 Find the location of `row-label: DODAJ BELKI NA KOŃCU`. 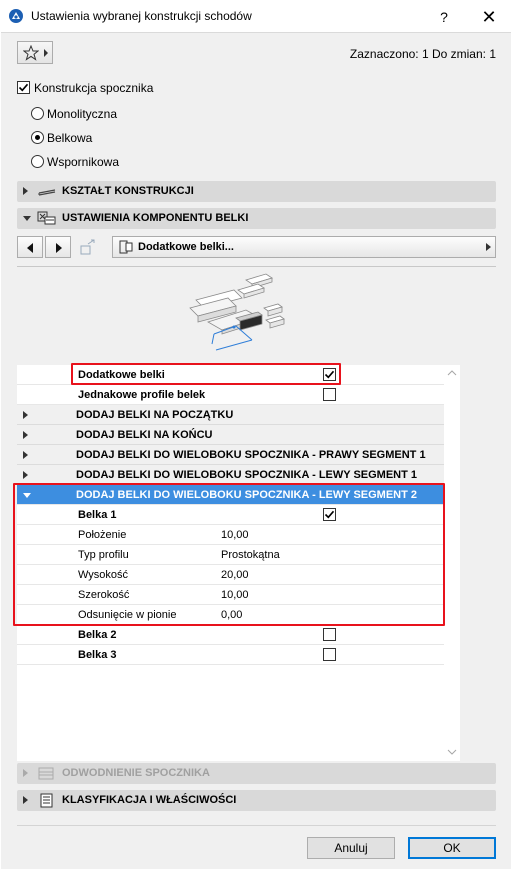

row-label: DODAJ BELKI NA KOŃCU is located at coordinates (144, 435).